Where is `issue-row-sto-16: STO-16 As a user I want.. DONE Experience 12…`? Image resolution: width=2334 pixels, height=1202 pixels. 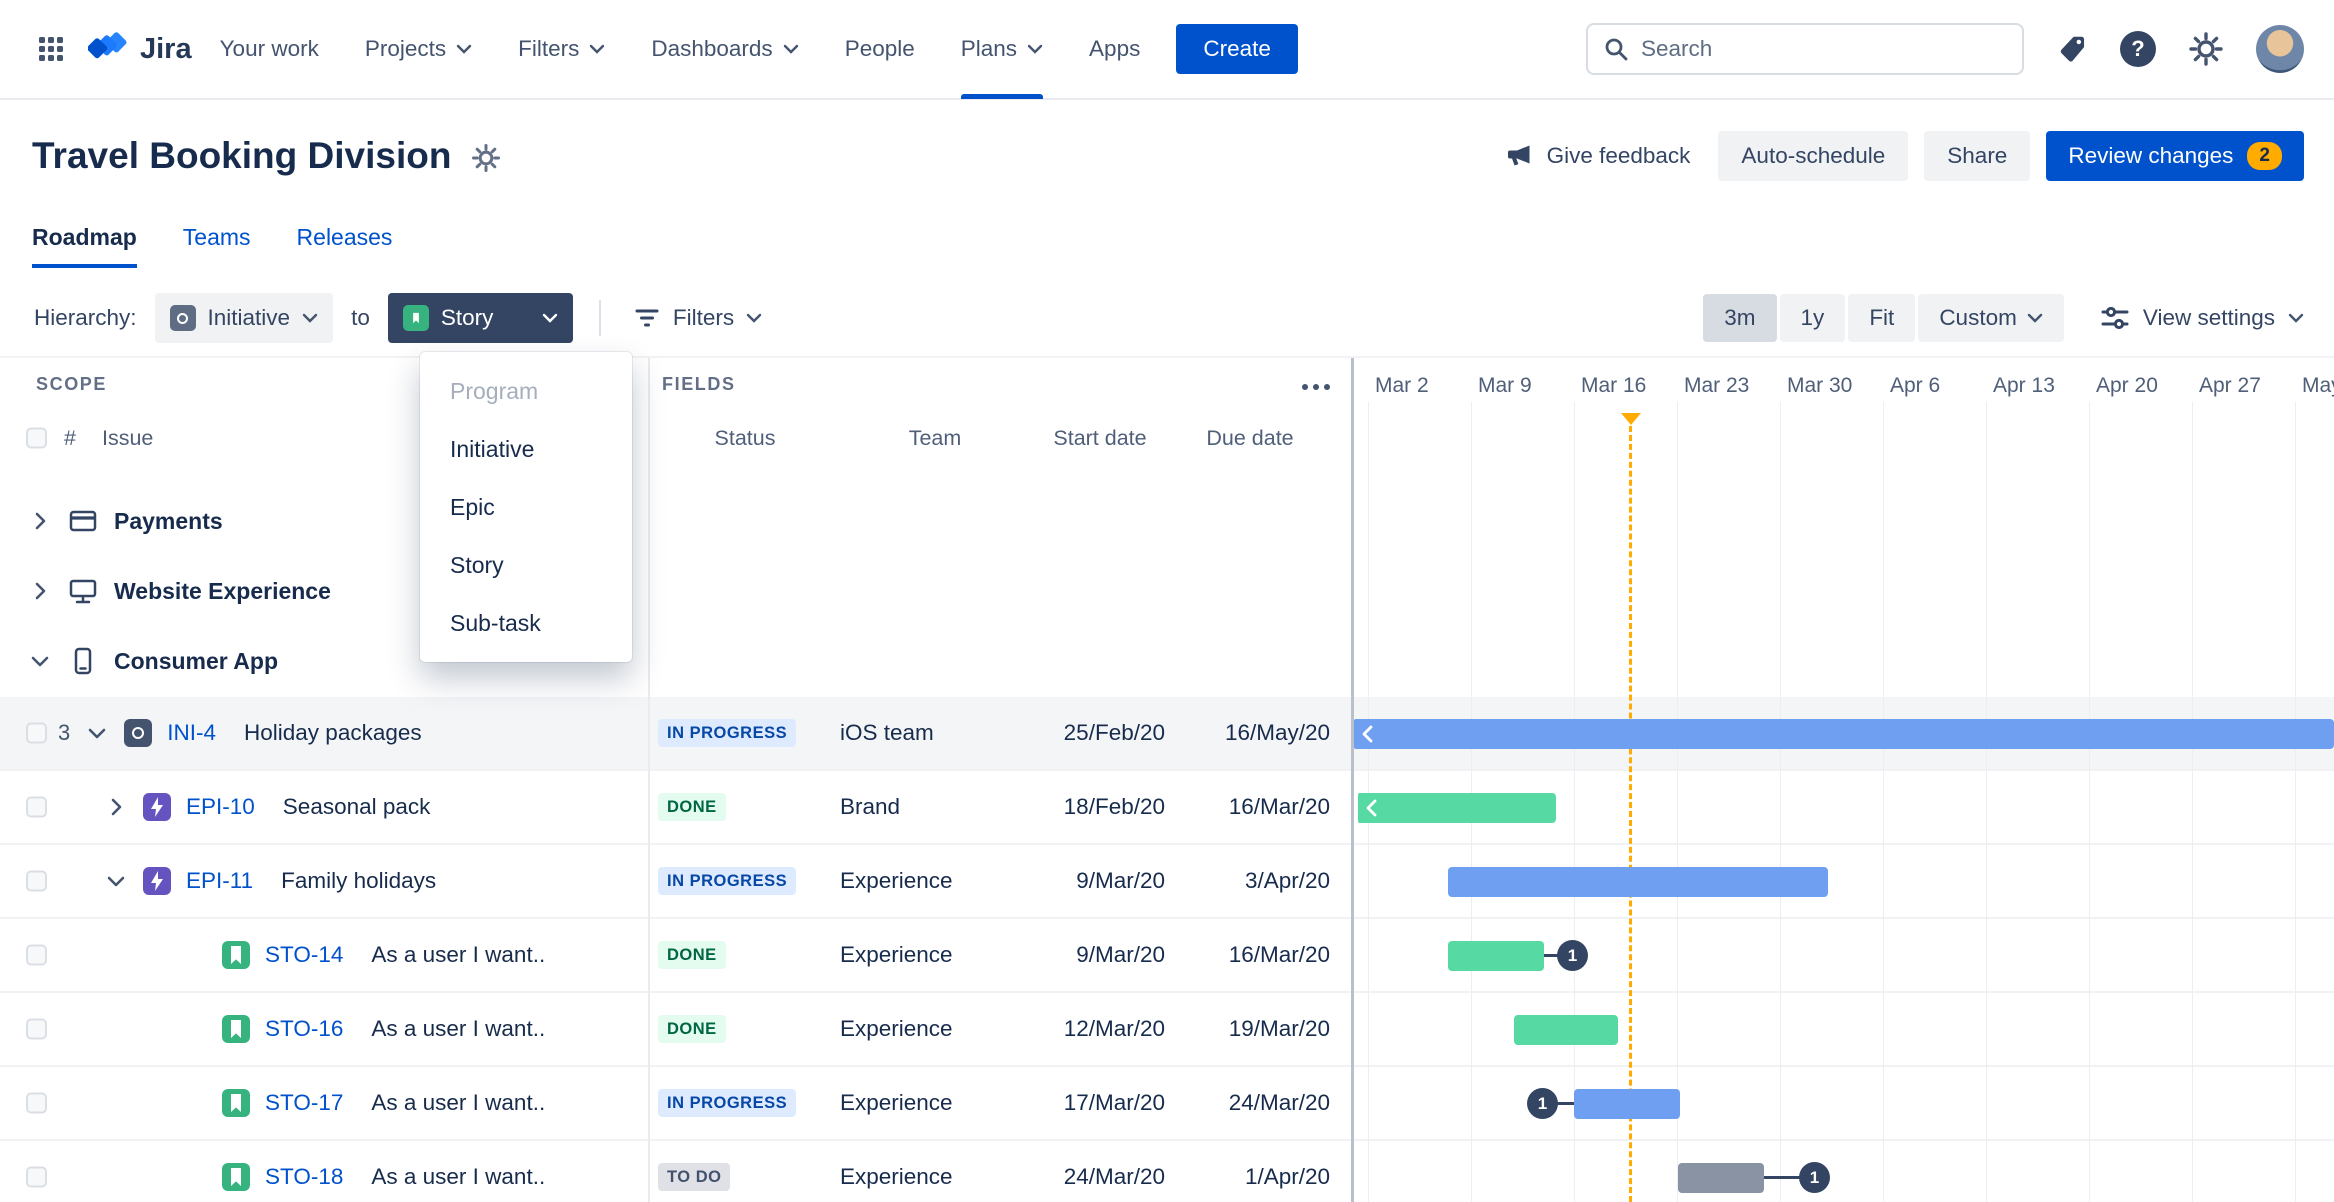
issue-row-sto-16: STO-16 As a user I want.. DONE Experience 12… is located at coordinates (1167, 1030).